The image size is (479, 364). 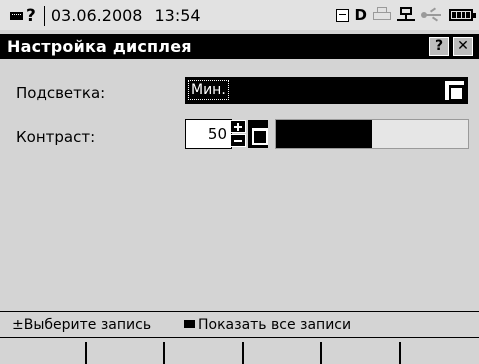 What do you see at coordinates (239, 351) in the screenshot?
I see `softkey-bar` at bounding box center [239, 351].